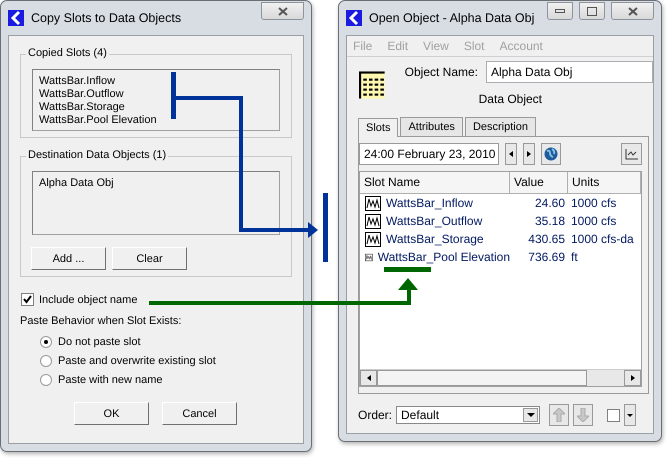 The image size is (668, 458). Describe the element at coordinates (511, 99) in the screenshot. I see `object-type: Data Object` at that location.